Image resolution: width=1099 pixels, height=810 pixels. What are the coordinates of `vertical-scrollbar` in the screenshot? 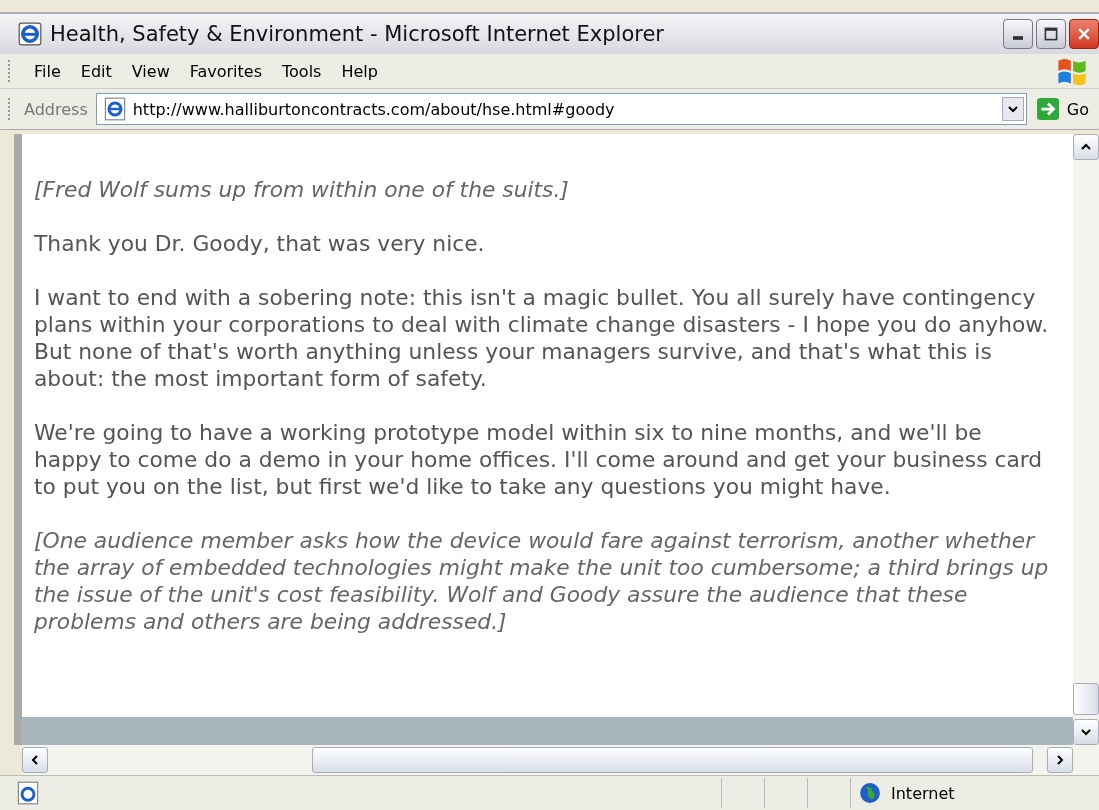 It's located at (1086, 439).